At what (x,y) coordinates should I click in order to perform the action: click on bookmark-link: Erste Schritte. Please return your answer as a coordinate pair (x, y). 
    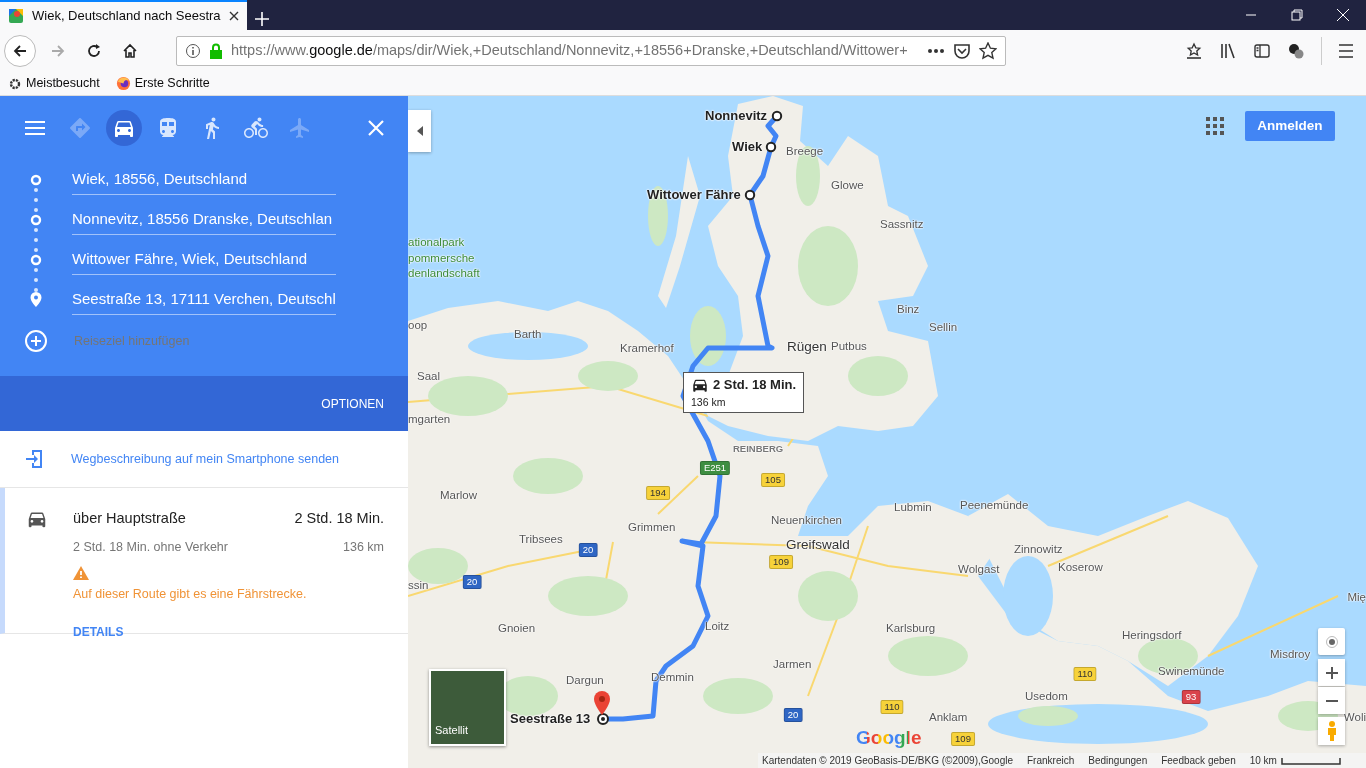
    Looking at the image, I should click on (162, 83).